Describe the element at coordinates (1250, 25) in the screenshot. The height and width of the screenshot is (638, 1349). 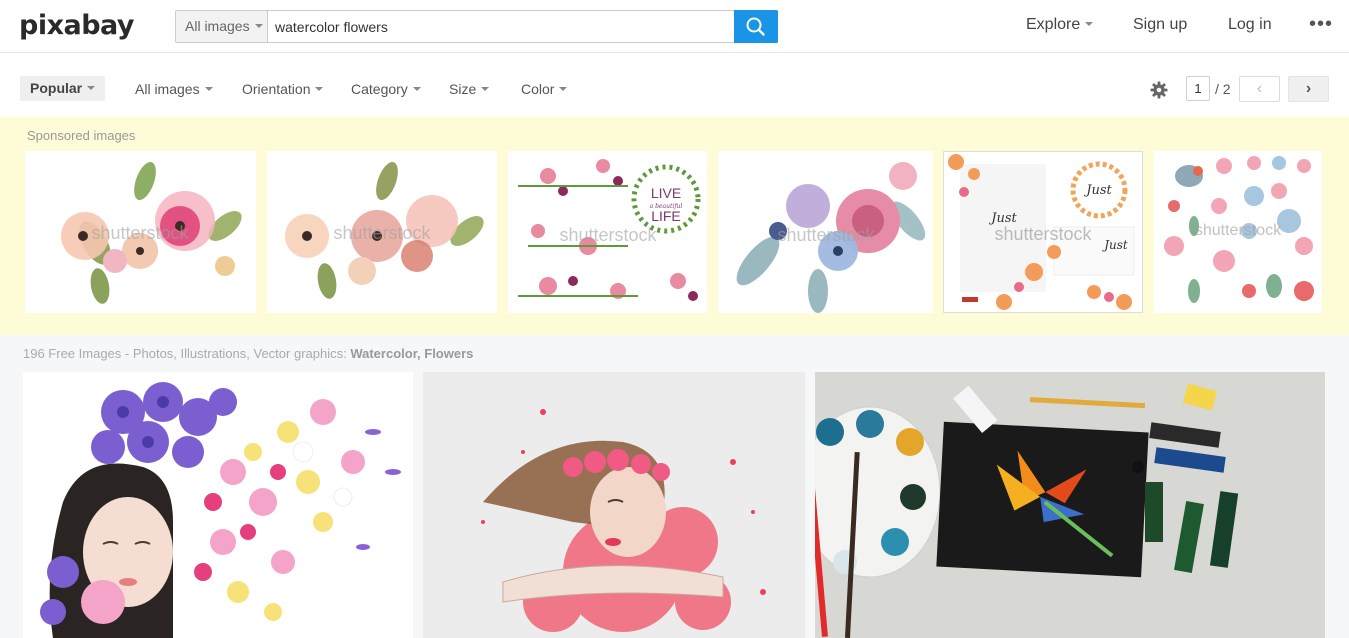
I see `nav-login-link: Log in` at that location.